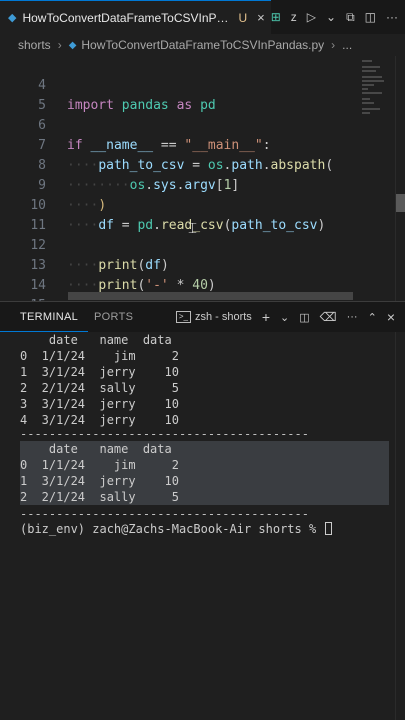  Describe the element at coordinates (193, 228) in the screenshot. I see `text-cursor-icon: ⌶` at that location.